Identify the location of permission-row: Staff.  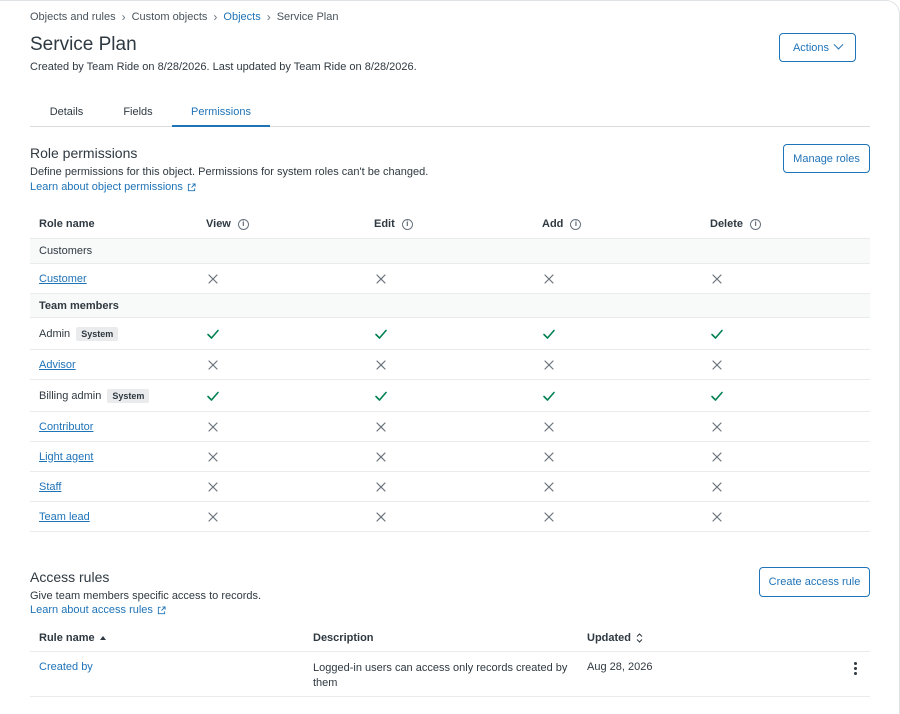
(450, 487).